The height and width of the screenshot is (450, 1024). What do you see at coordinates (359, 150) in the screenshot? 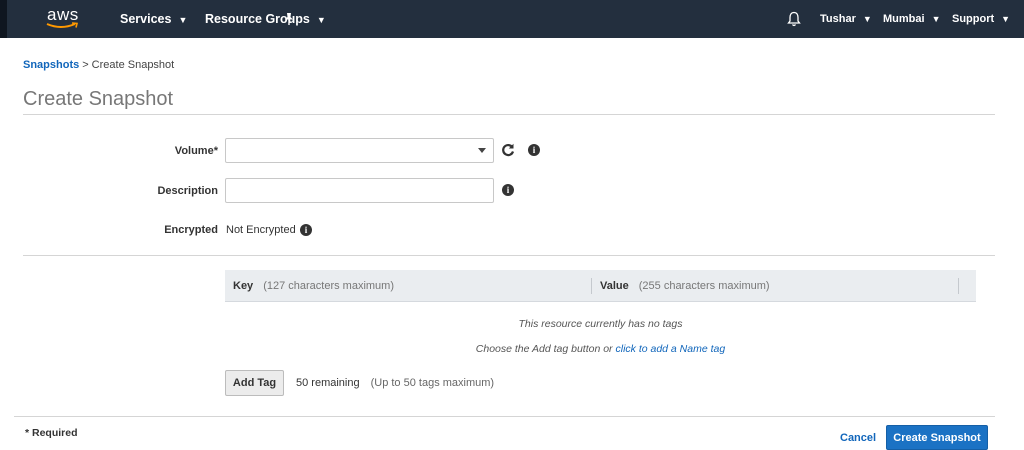
I see `volume-select` at bounding box center [359, 150].